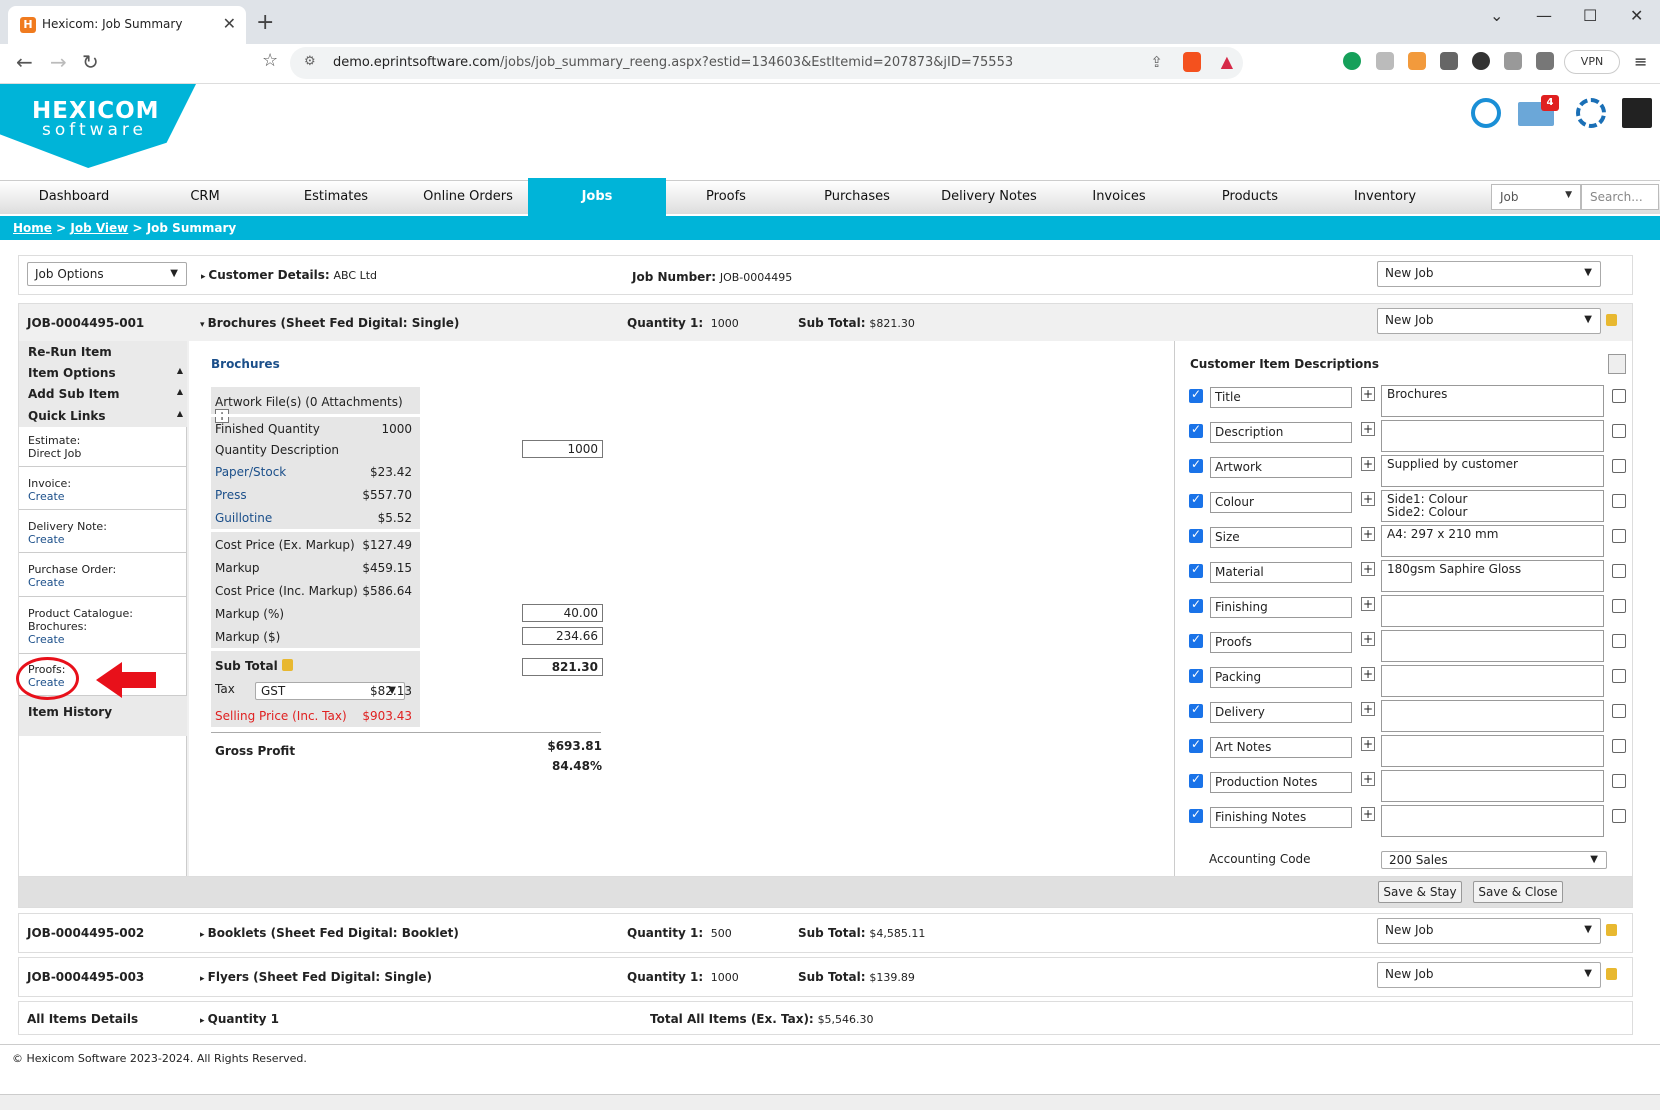  What do you see at coordinates (24, 62) in the screenshot?
I see `back-icon: ←` at bounding box center [24, 62].